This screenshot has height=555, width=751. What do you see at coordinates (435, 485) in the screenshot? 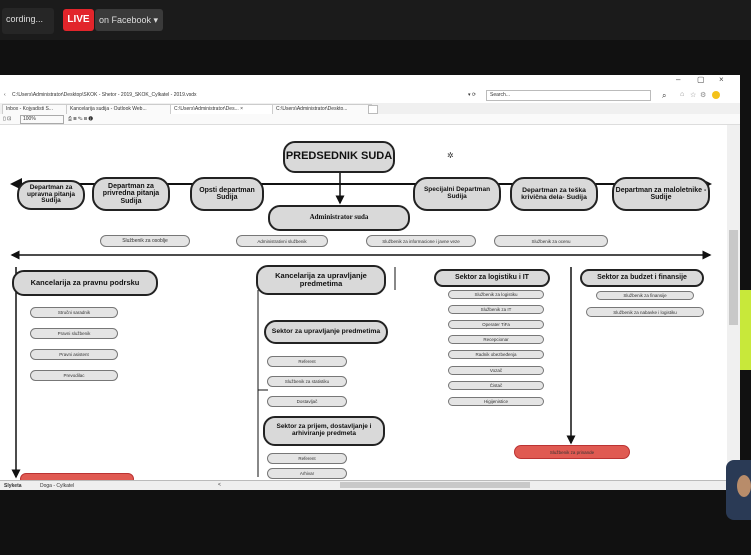
I see `horizontal-scroll-thumb` at bounding box center [435, 485].